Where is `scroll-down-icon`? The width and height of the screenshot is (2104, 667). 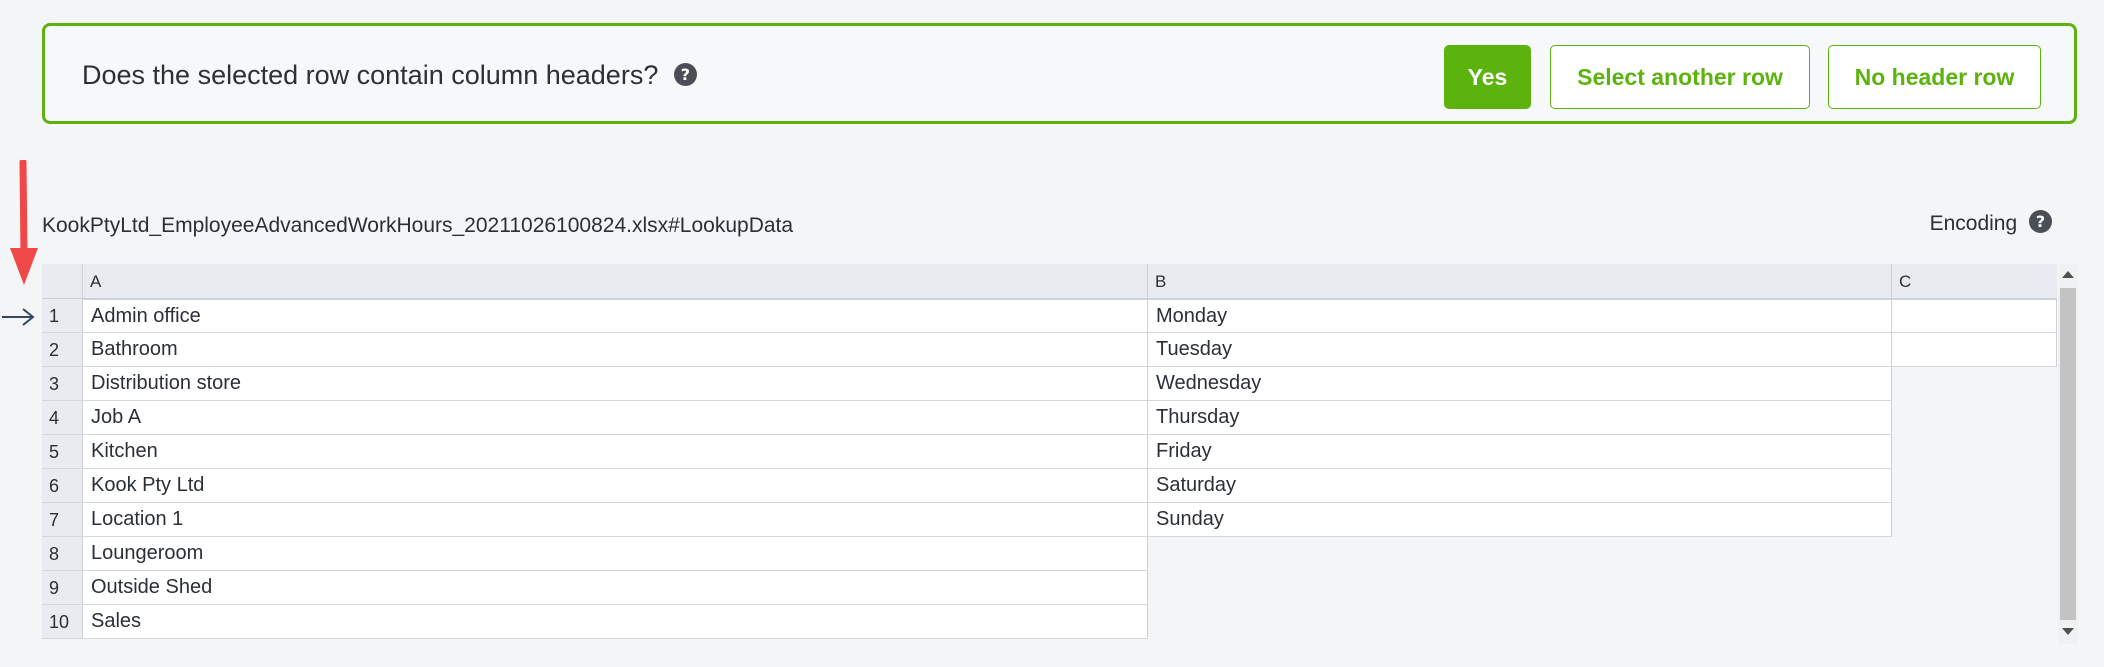 scroll-down-icon is located at coordinates (2068, 631).